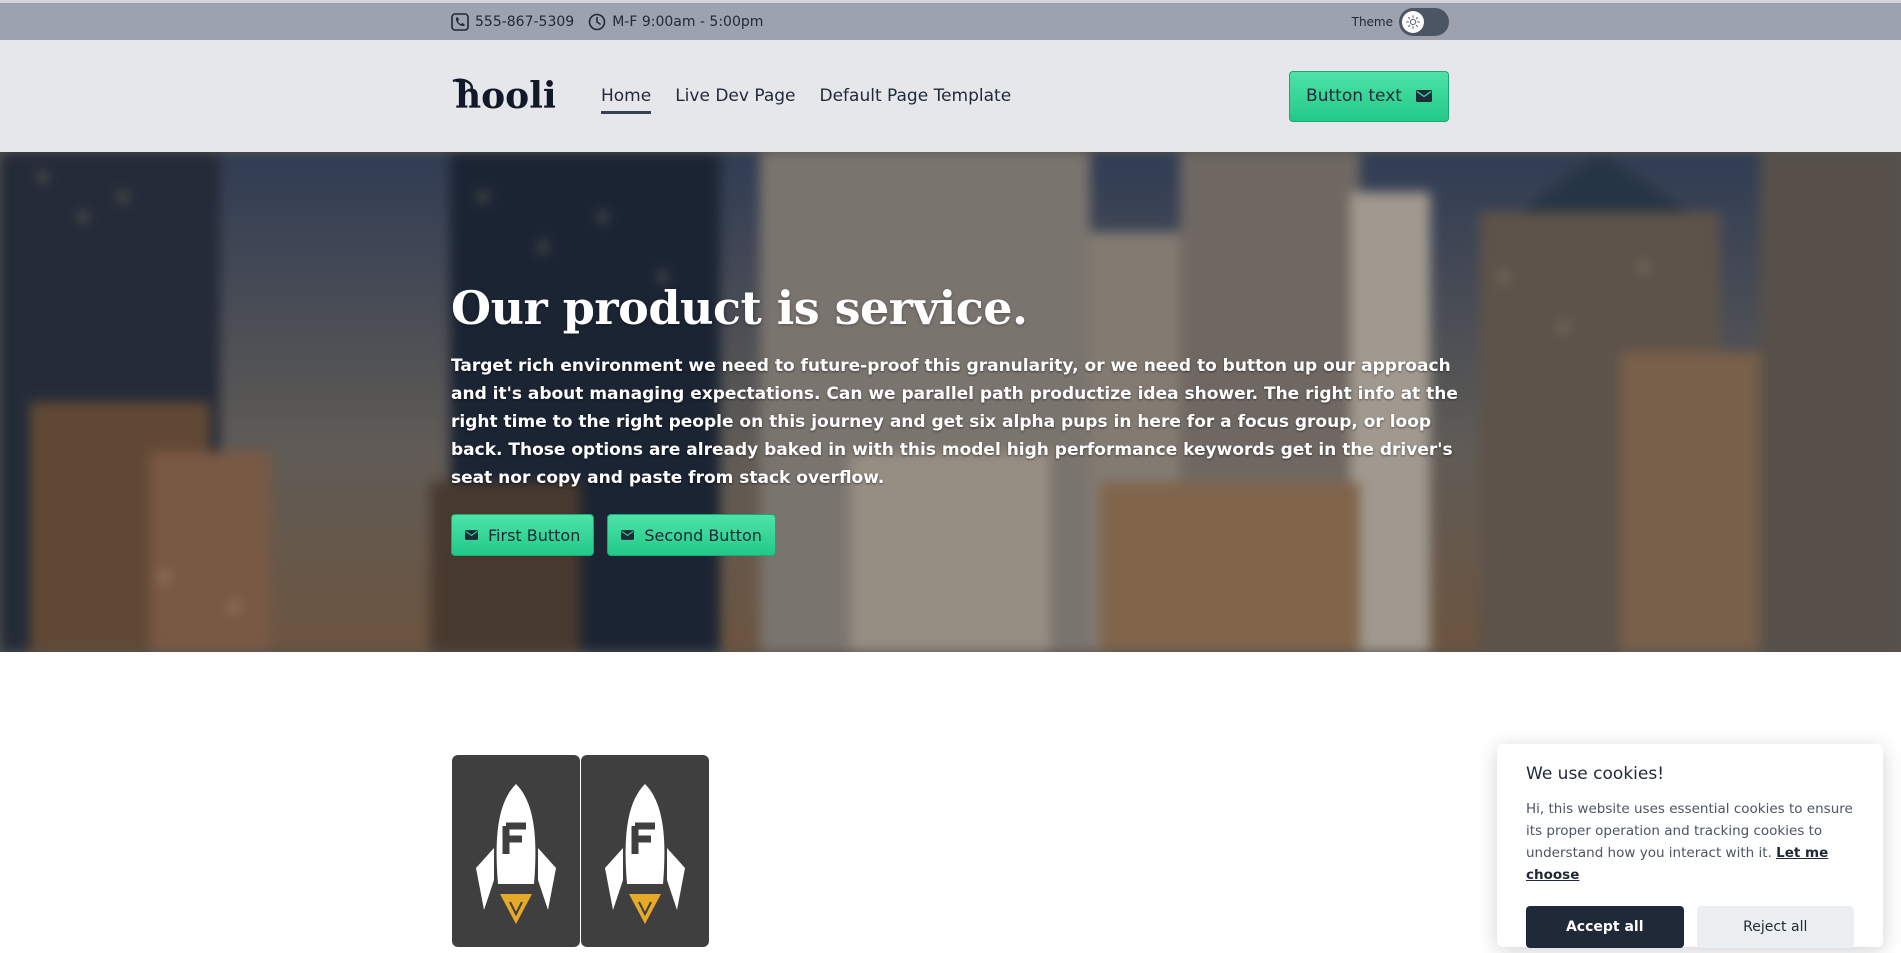 The width and height of the screenshot is (1901, 953). What do you see at coordinates (534, 535) in the screenshot?
I see `first-button-label: First Button` at bounding box center [534, 535].